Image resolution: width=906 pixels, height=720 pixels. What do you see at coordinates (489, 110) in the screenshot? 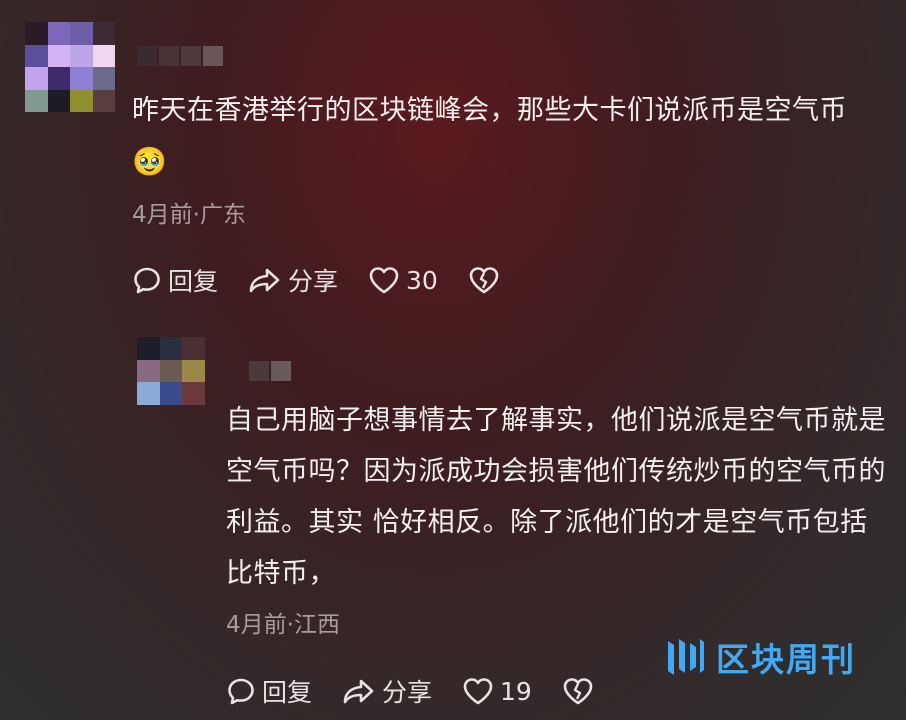
I see `comment-body: 昨天在香港举行的区块链峰会，那些大卡们说派币是空气币` at bounding box center [489, 110].